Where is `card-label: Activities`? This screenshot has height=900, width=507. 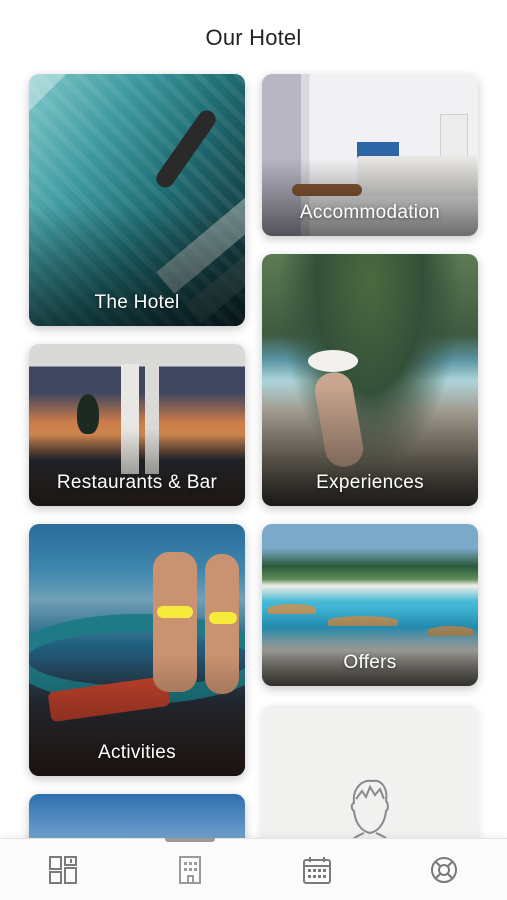 card-label: Activities is located at coordinates (137, 752).